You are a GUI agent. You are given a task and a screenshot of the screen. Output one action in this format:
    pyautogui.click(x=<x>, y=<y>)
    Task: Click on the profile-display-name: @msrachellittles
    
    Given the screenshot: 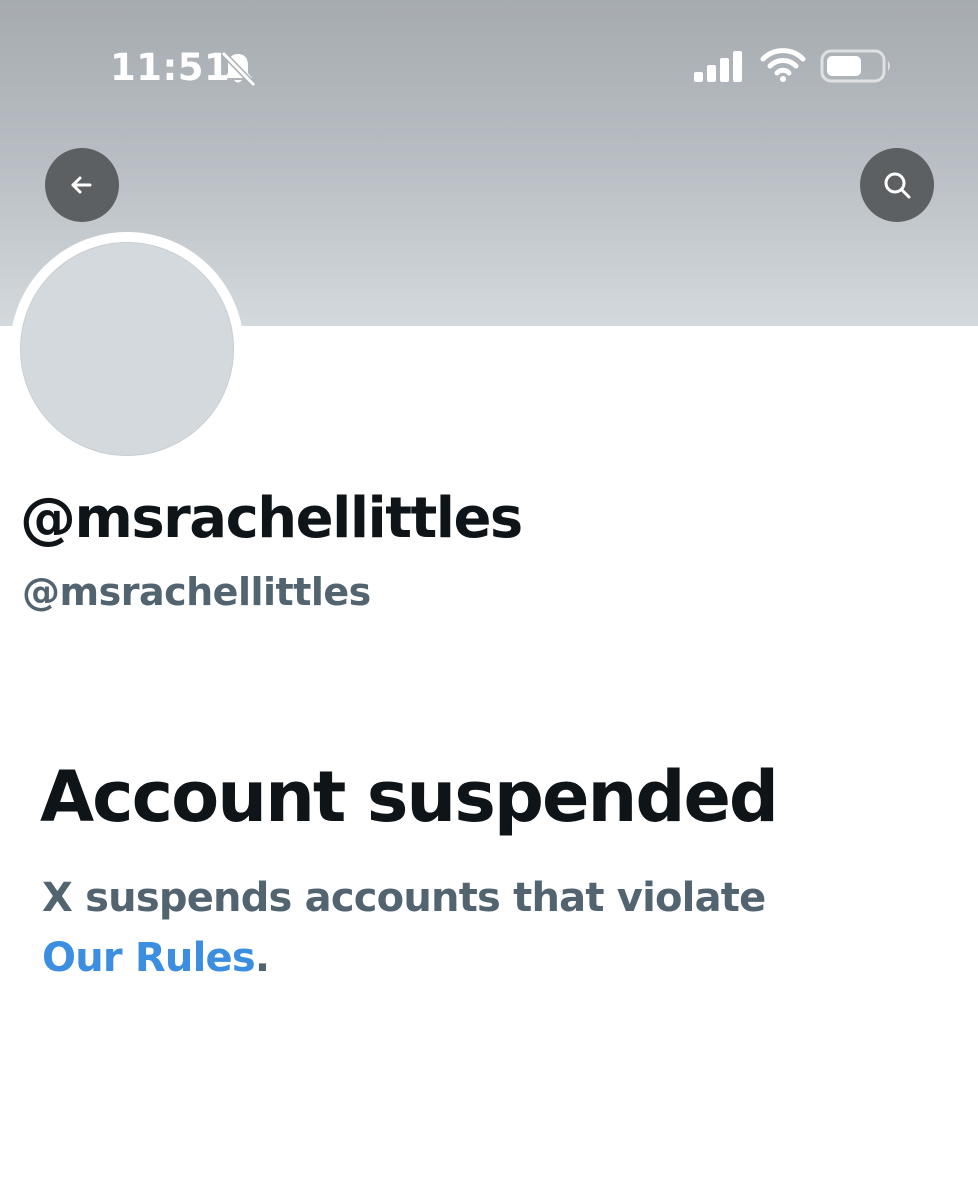 What is the action you would take?
    pyautogui.click(x=271, y=518)
    